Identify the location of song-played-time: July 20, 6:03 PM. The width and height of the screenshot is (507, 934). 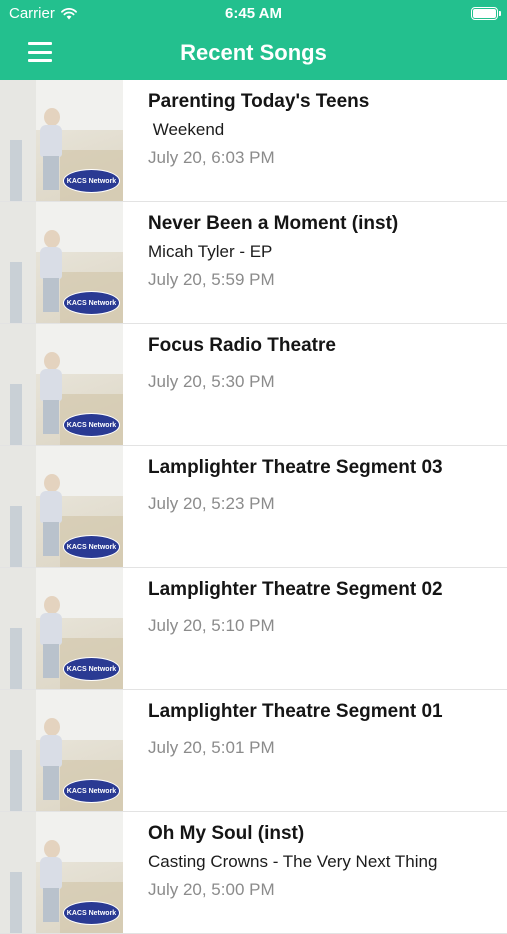
(211, 157).